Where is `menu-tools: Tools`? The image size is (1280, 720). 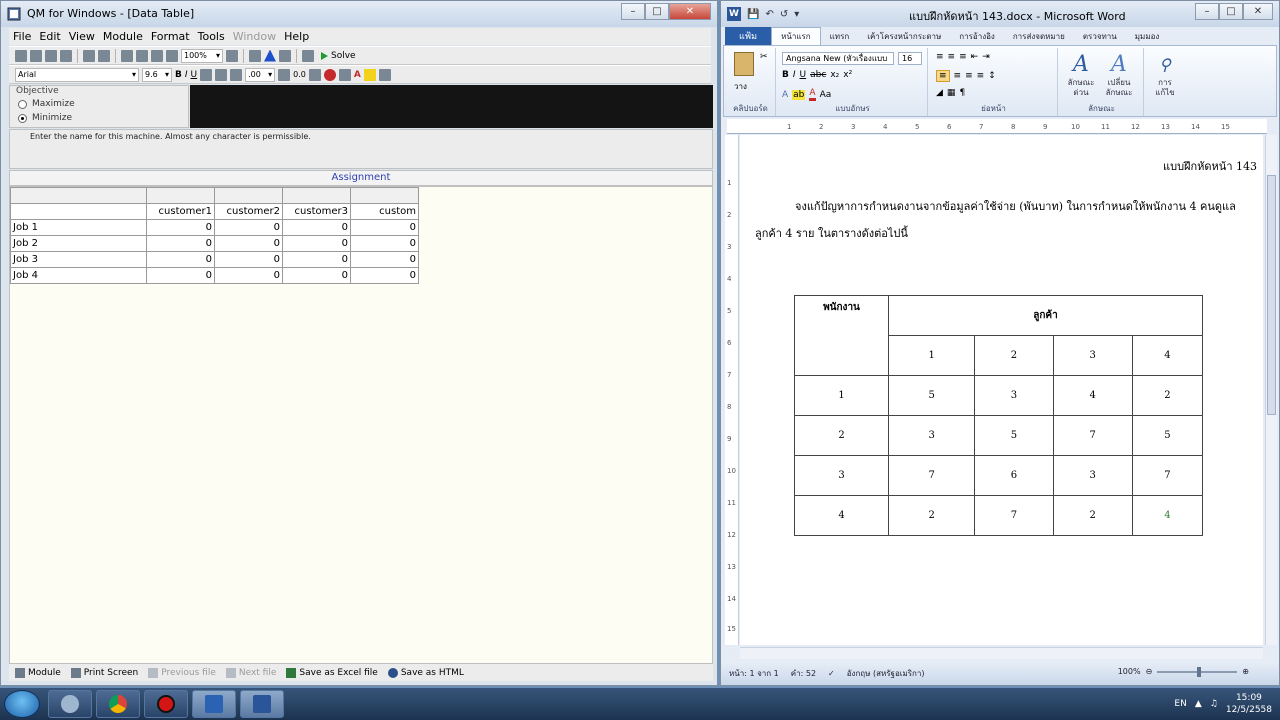 menu-tools: Tools is located at coordinates (211, 36).